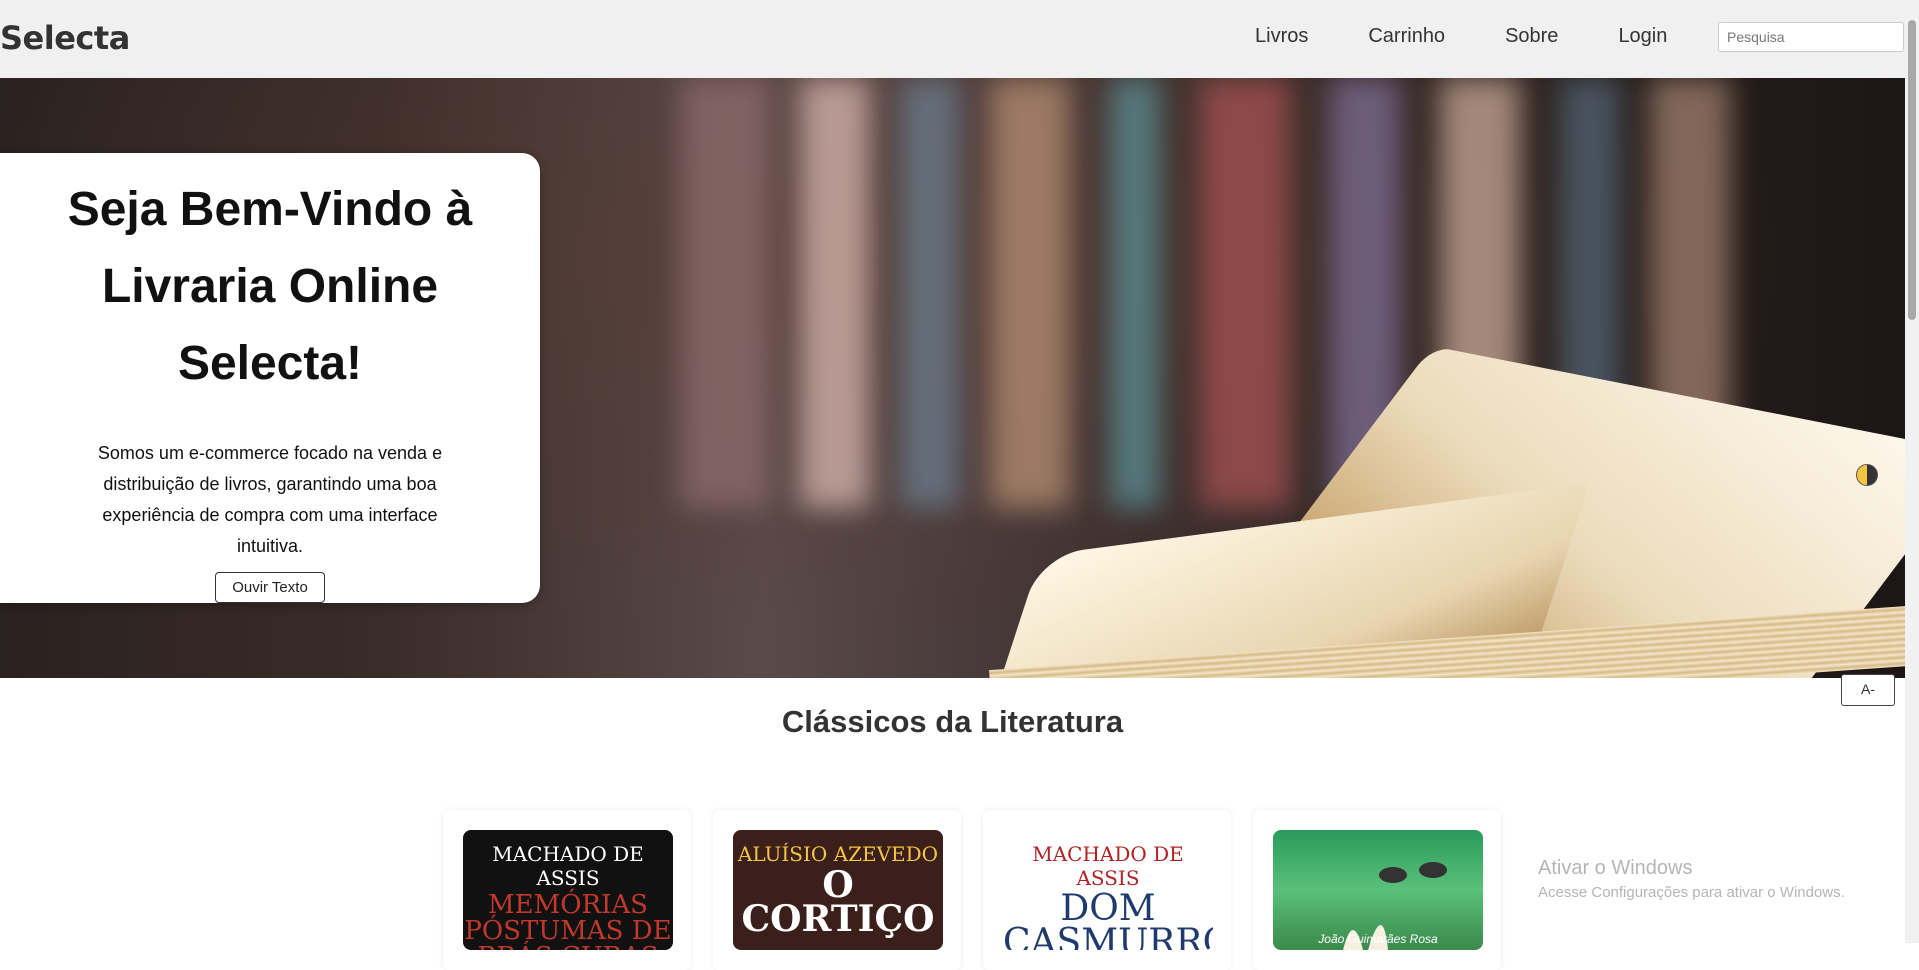  I want to click on nav-link-livros: Livros, so click(1281, 36).